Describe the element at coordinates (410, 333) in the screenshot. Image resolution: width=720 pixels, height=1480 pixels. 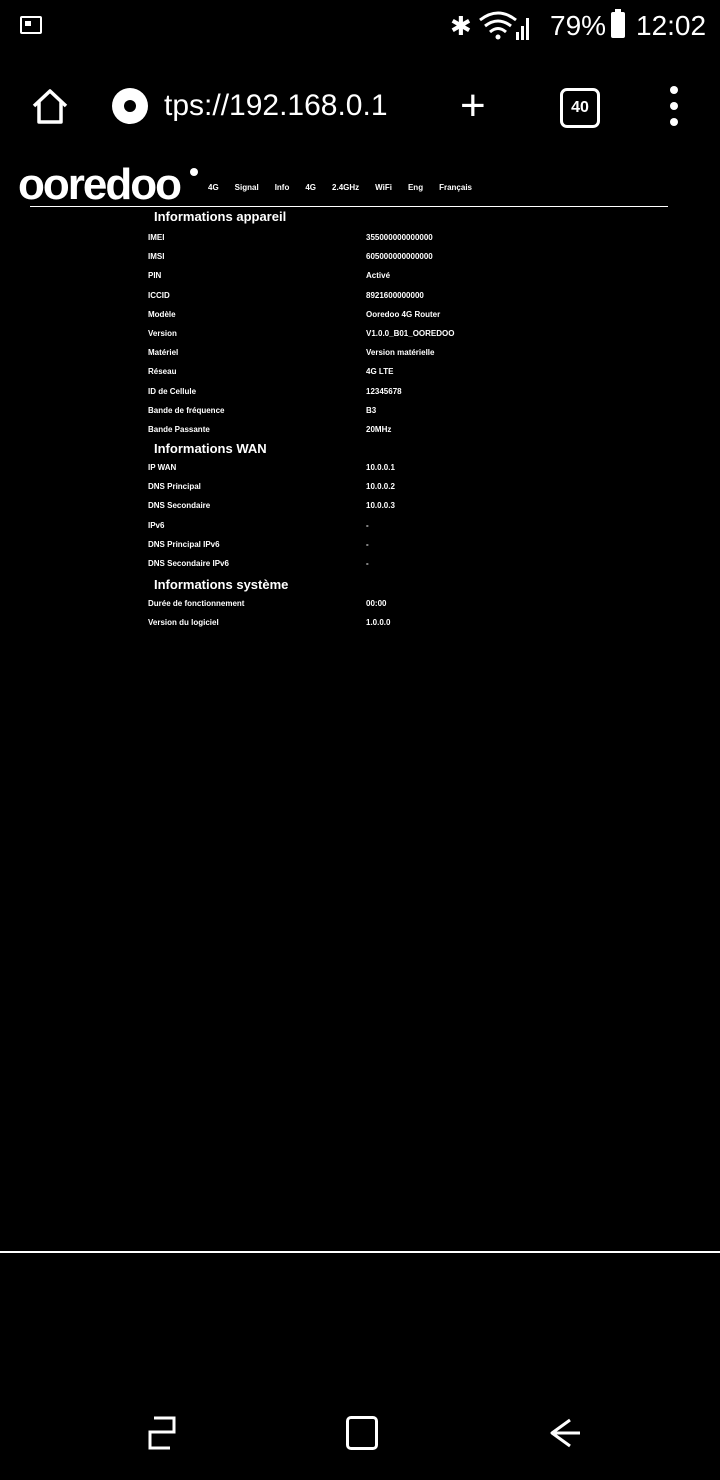
I see `info-row-value: V1.0.0_B01_OOREDOO` at that location.